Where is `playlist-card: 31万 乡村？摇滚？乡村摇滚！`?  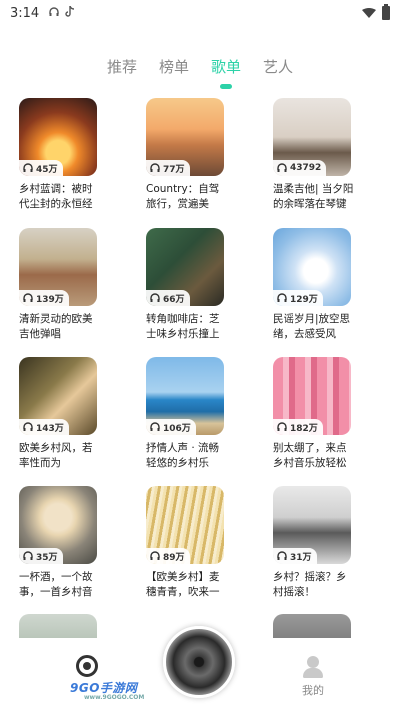 playlist-card: 31万 乡村？摇滚？乡村摇滚！ is located at coordinates (323, 543).